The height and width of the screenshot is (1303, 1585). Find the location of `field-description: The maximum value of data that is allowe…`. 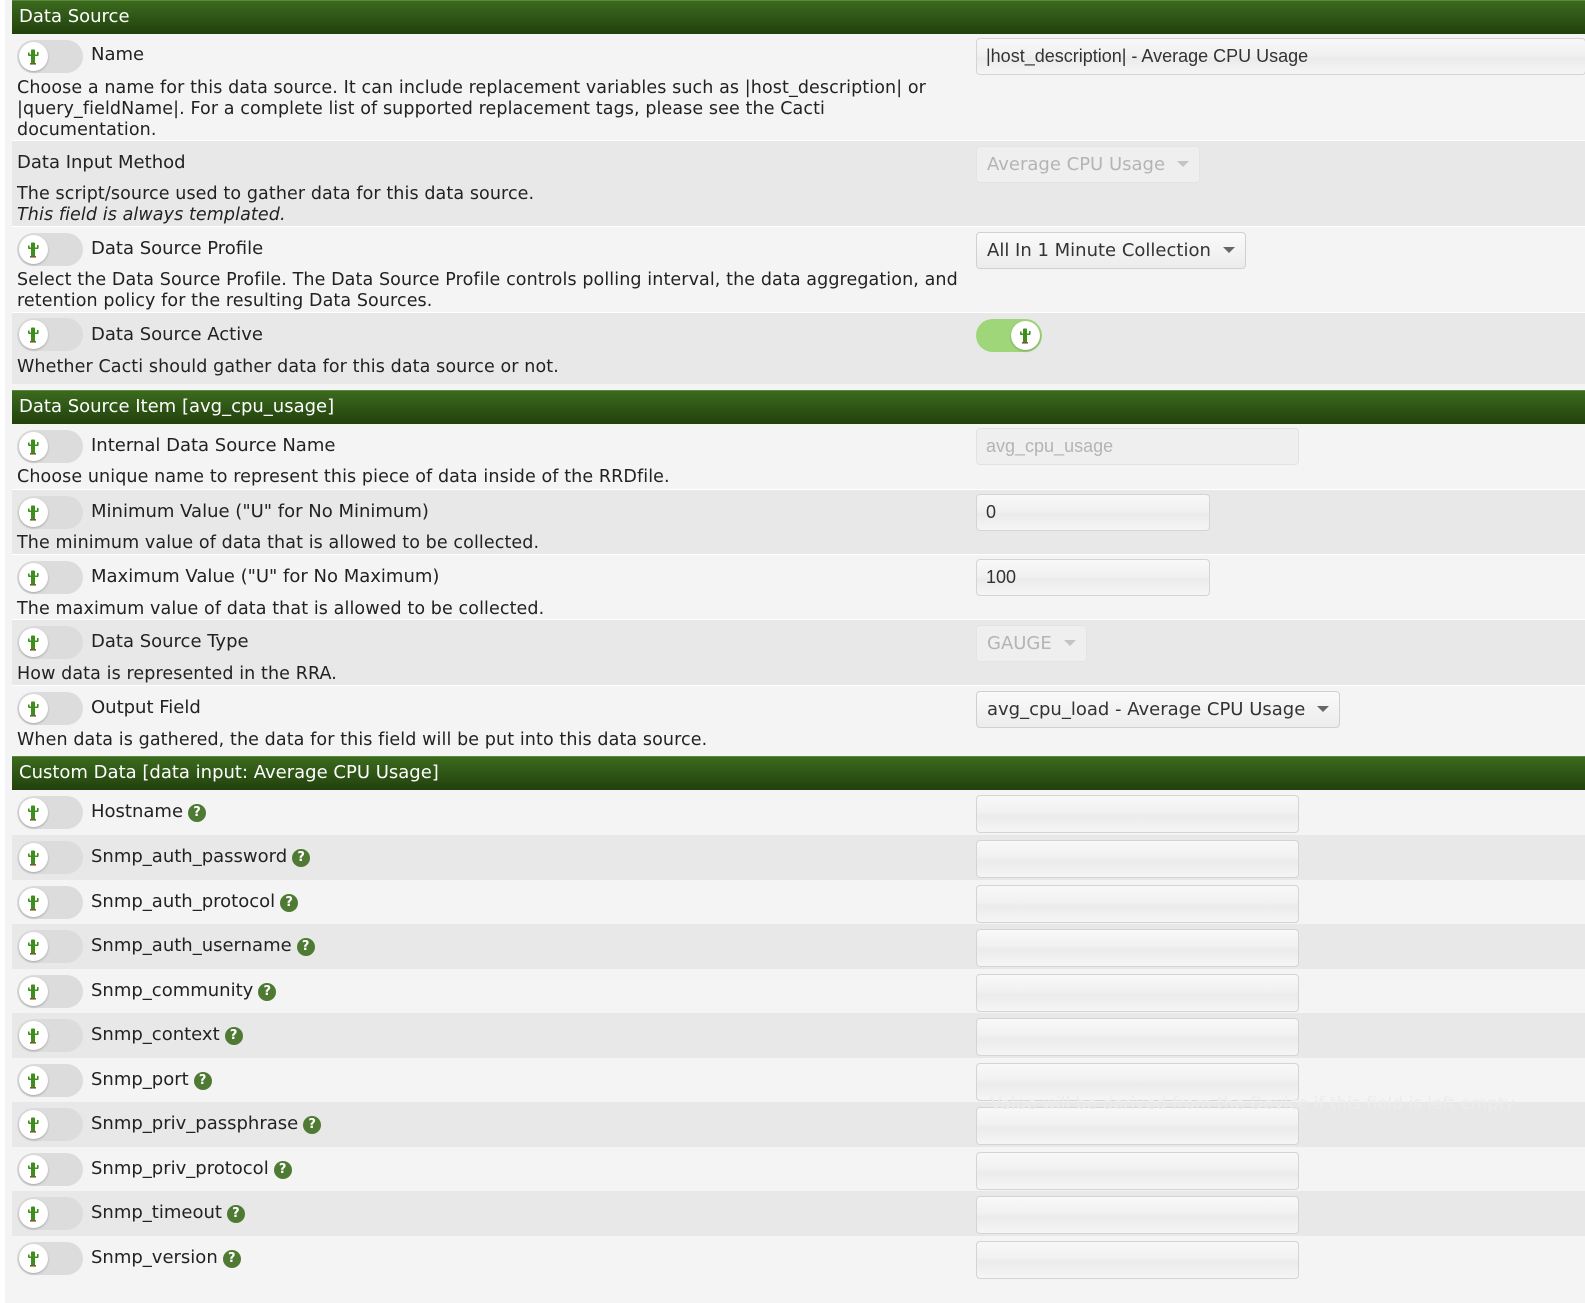

field-description: The maximum value of data that is allowe… is located at coordinates (281, 609).